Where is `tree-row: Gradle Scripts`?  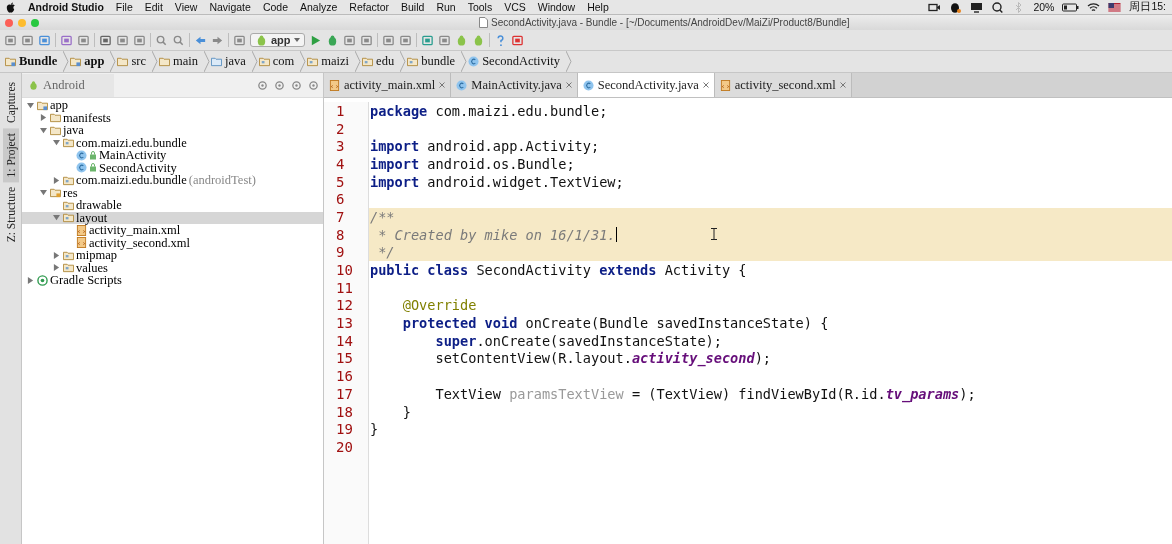
tree-row: Gradle Scripts is located at coordinates (172, 280).